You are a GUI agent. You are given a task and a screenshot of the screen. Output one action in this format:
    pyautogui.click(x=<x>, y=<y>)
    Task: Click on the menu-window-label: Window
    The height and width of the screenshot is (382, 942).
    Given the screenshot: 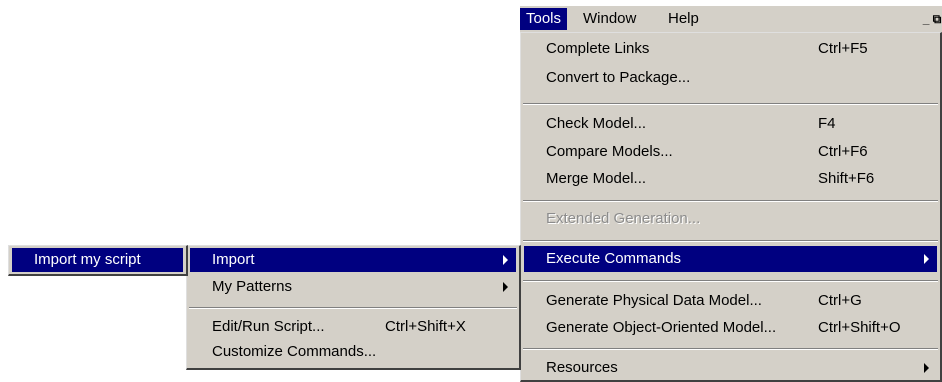 What is the action you would take?
    pyautogui.click(x=610, y=18)
    